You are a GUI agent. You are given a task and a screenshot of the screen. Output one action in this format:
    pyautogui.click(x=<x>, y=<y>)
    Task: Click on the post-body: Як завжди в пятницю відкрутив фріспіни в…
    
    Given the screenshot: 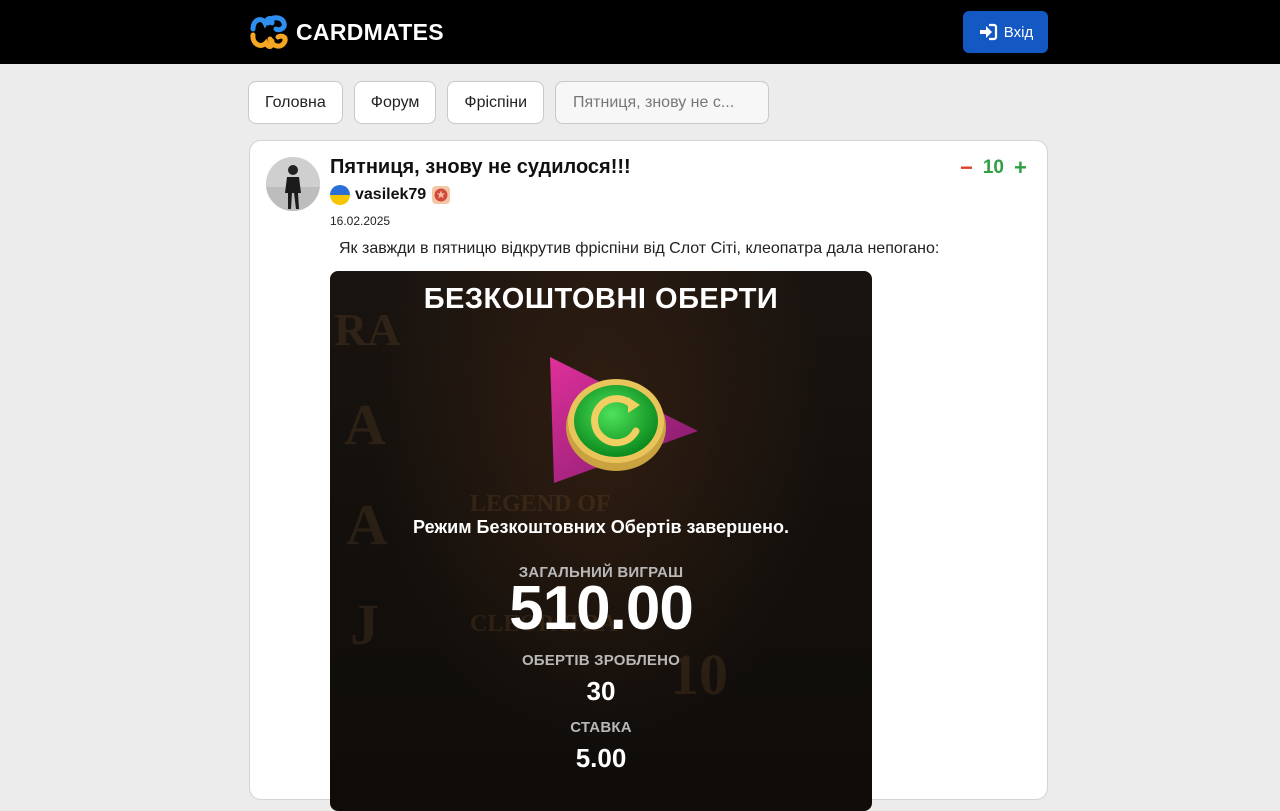 What is the action you would take?
    pyautogui.click(x=639, y=248)
    